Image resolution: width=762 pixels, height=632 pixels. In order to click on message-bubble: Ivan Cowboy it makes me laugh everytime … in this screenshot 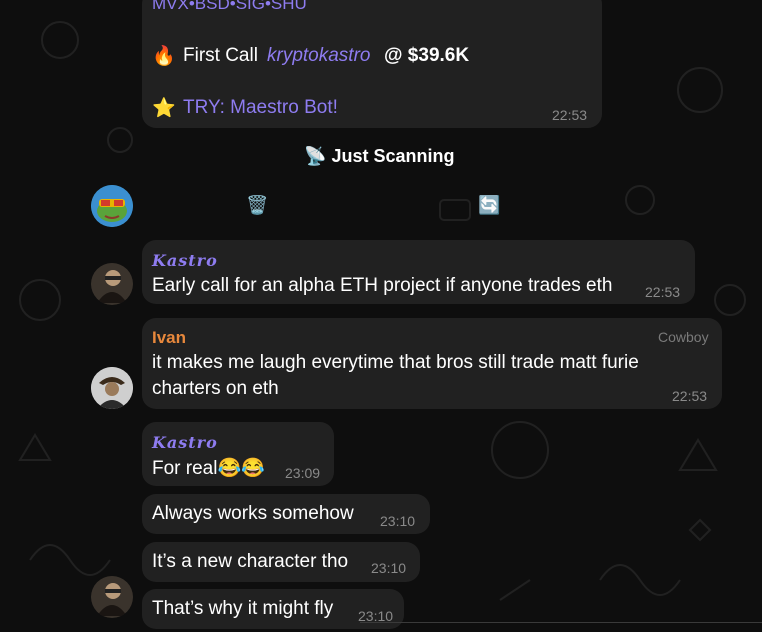, I will do `click(432, 363)`.